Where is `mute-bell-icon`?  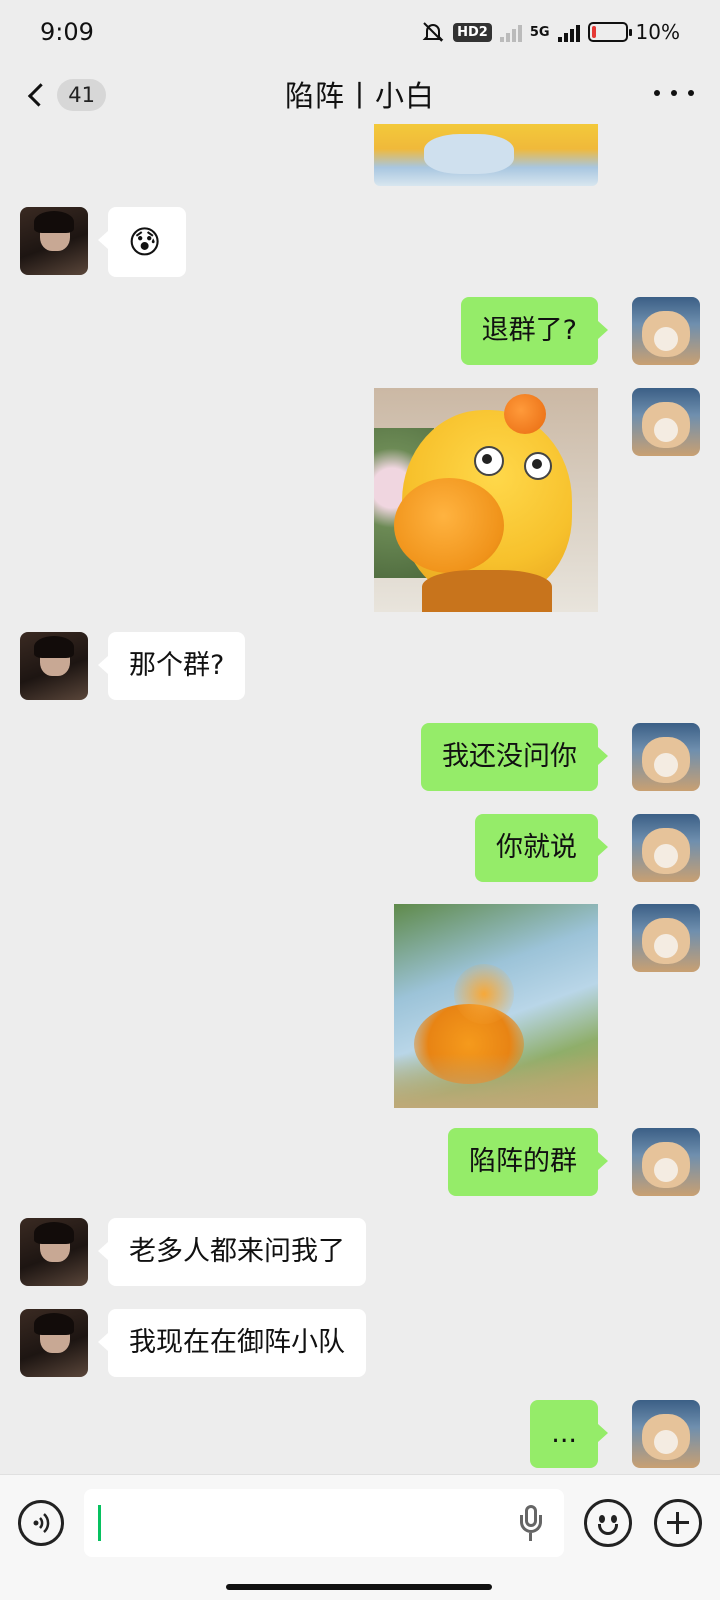 mute-bell-icon is located at coordinates (433, 32).